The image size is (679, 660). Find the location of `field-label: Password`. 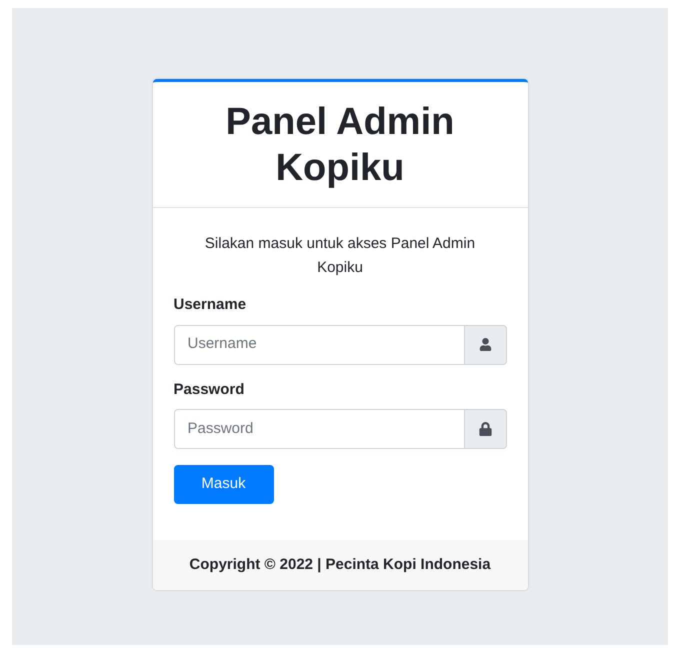

field-label: Password is located at coordinates (210, 390).